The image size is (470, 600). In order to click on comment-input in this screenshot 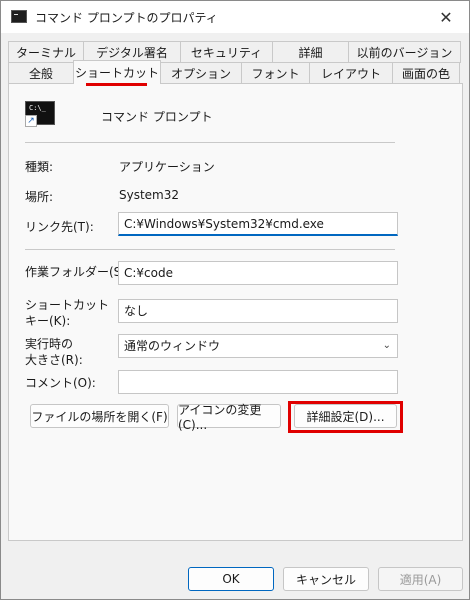, I will do `click(258, 382)`.